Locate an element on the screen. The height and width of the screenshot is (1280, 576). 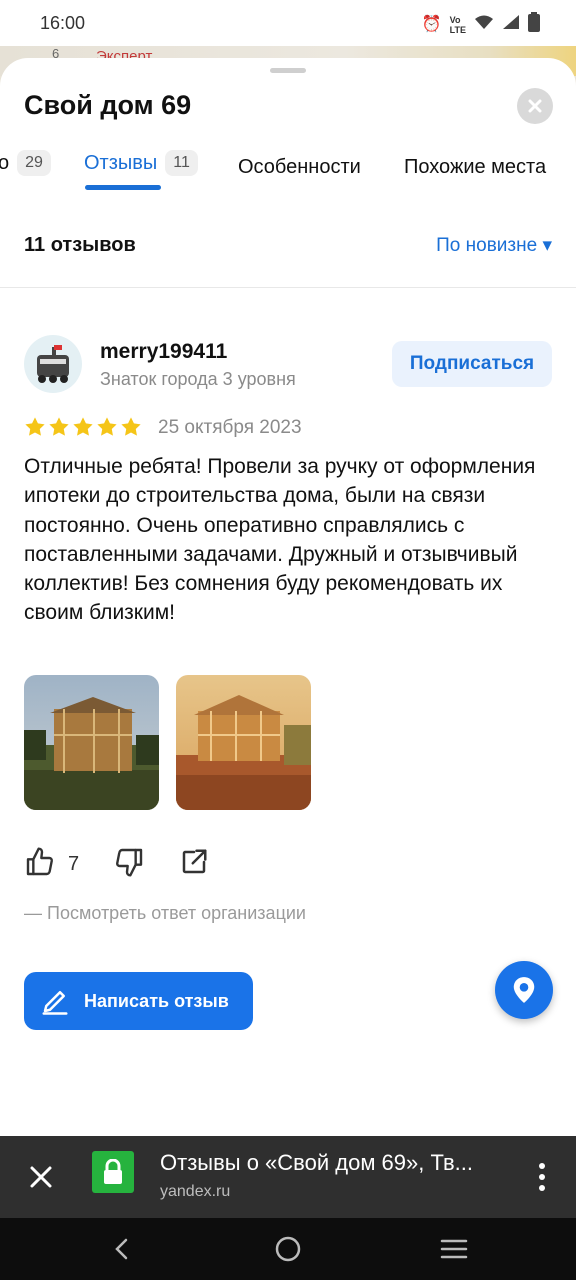
status-bar: 16:00 ⏰ Vo LTE is located at coordinates (288, 23).